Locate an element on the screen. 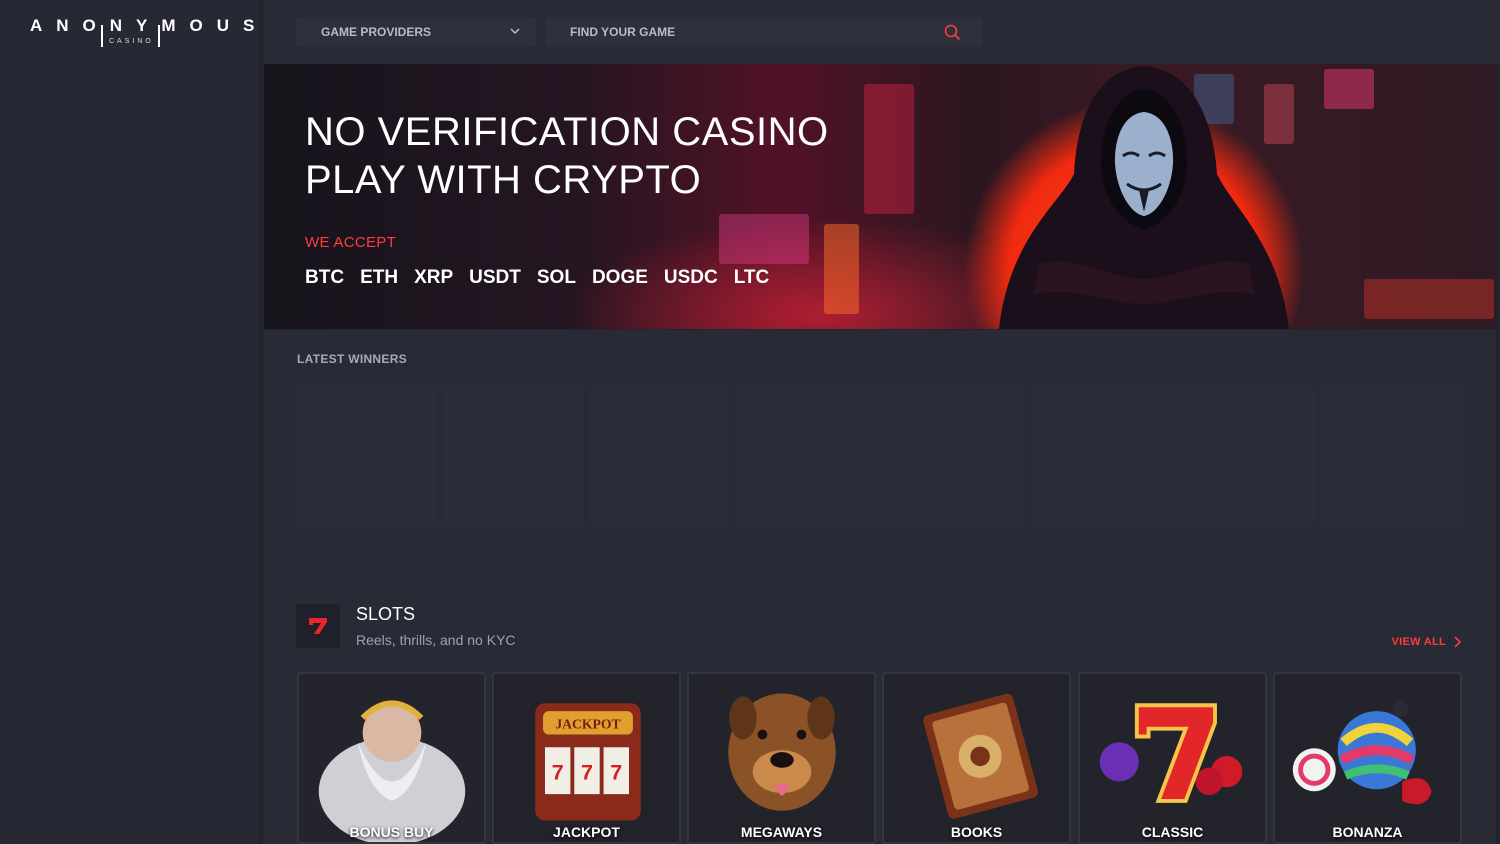 The width and height of the screenshot is (1500, 844). hooded-figure-image is located at coordinates (1144, 197).